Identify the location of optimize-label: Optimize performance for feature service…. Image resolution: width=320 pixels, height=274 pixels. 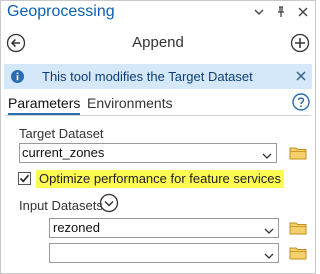
(160, 179).